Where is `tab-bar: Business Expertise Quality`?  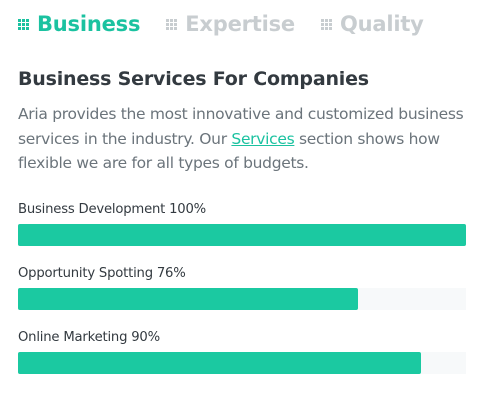 tab-bar: Business Expertise Quality is located at coordinates (234, 24).